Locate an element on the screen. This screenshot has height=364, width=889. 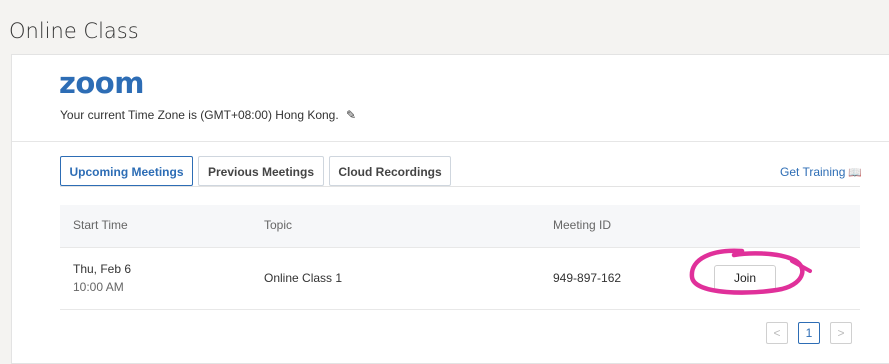
header-meeting-id: Meeting ID is located at coordinates (582, 225).